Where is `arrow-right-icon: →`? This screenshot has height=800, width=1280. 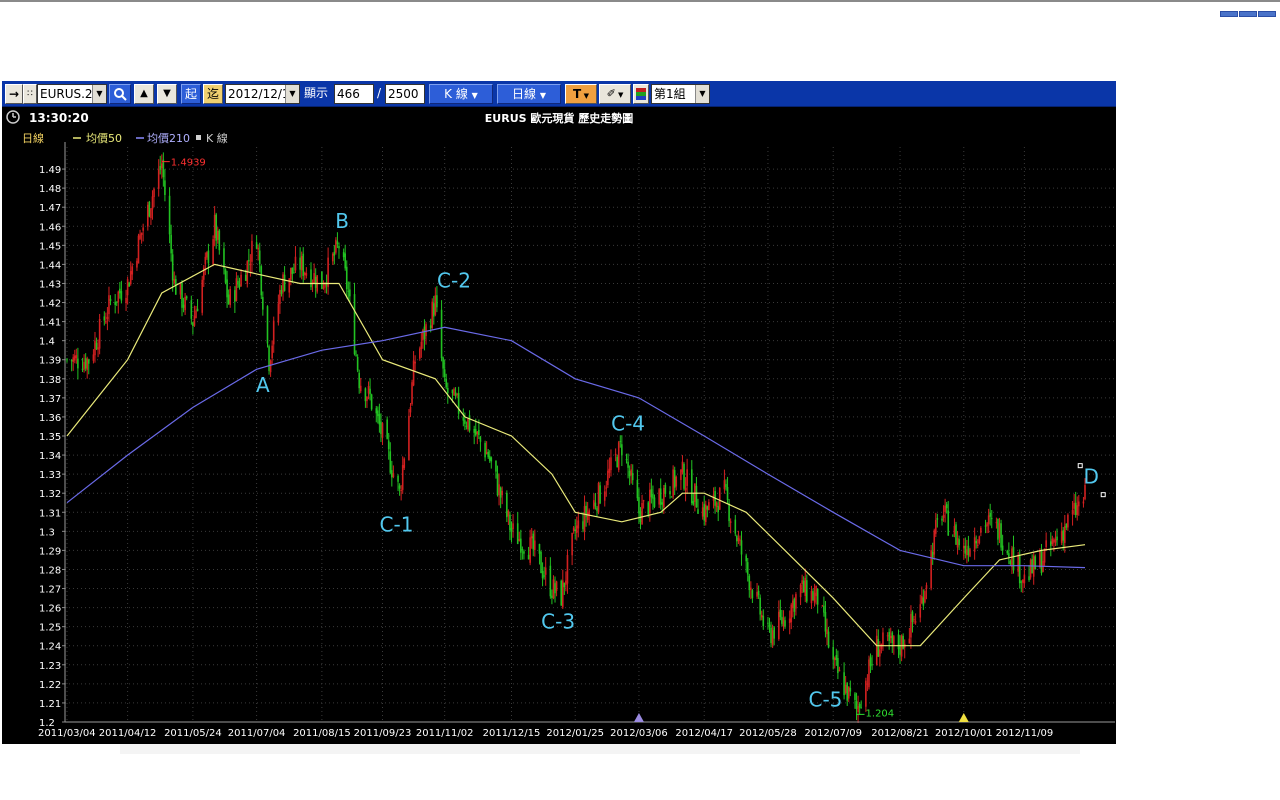
arrow-right-icon: → is located at coordinates (14, 94).